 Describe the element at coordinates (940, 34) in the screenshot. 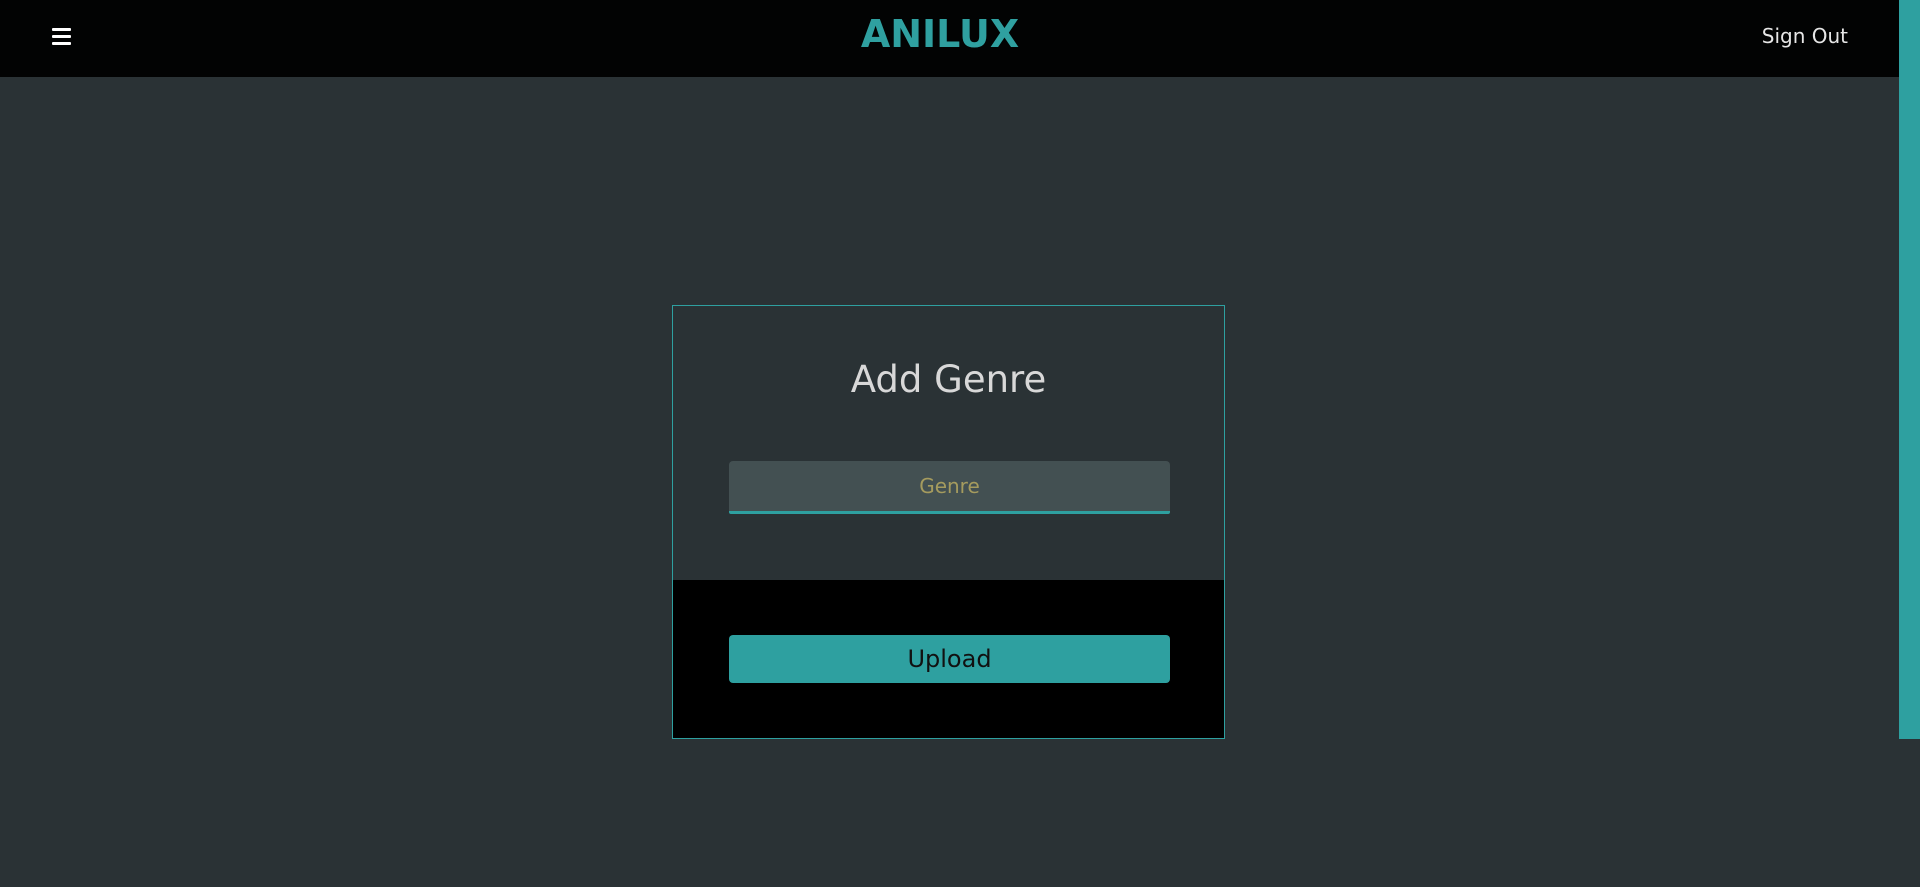

I see `brand-logo: ANILUX` at that location.